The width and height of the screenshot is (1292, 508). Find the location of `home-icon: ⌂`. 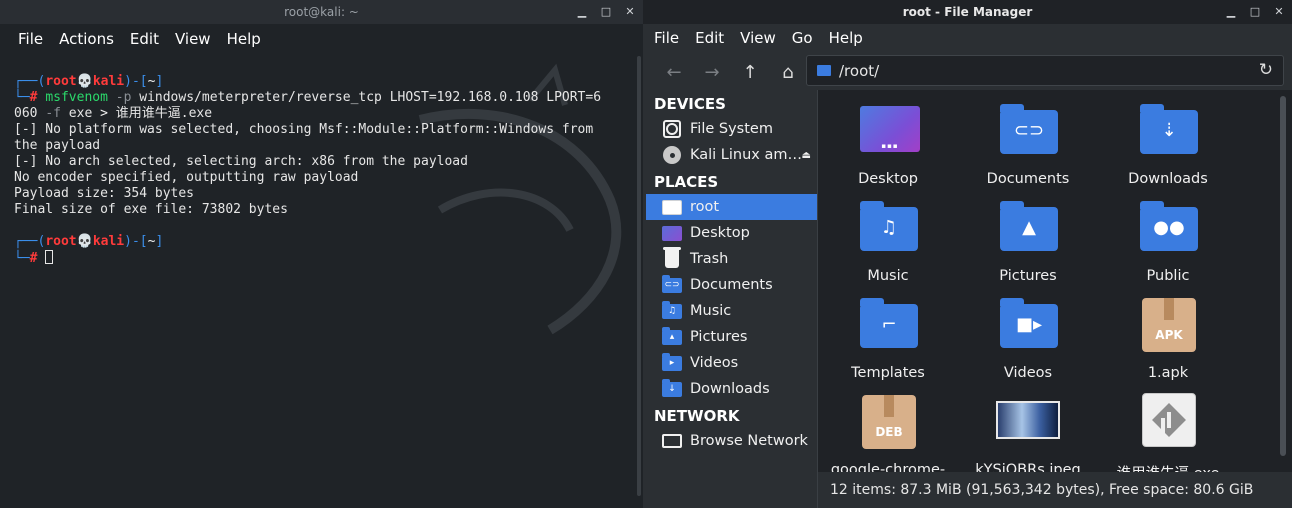

home-icon: ⌂ is located at coordinates (788, 72).